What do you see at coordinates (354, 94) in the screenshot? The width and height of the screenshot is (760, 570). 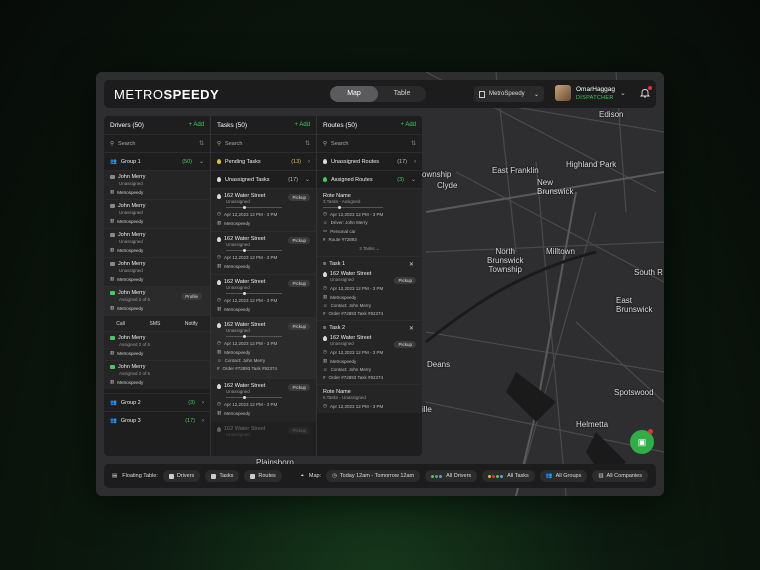 I see `tab-map: Map` at bounding box center [354, 94].